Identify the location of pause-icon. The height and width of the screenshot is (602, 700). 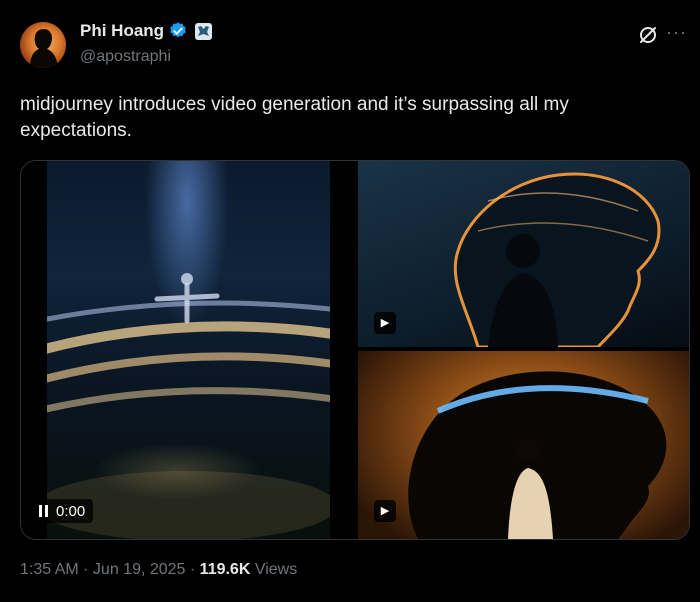
(43, 511).